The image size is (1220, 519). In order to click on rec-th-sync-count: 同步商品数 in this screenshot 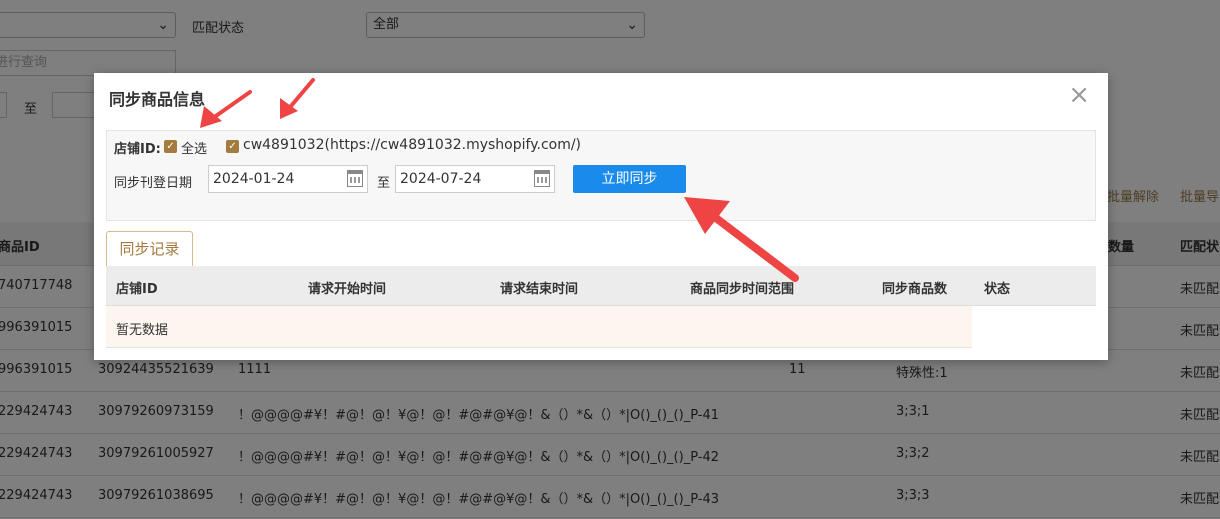, I will do `click(915, 289)`.